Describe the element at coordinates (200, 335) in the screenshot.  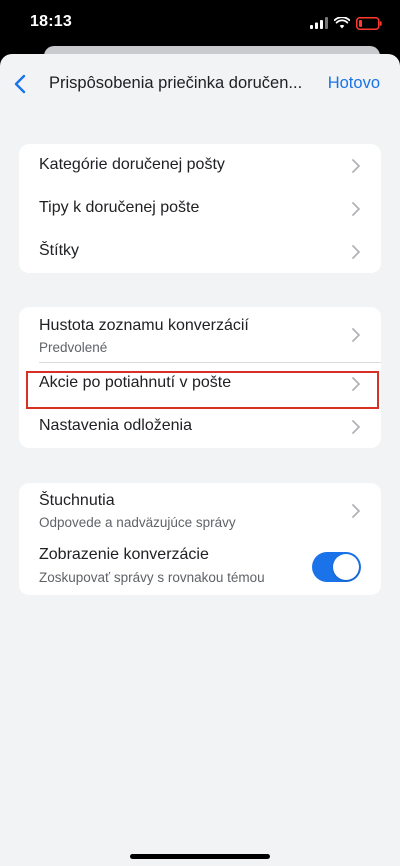
I see `settings-row-conversation-density: Hustota zoznamu konverzácií Predvolené` at that location.